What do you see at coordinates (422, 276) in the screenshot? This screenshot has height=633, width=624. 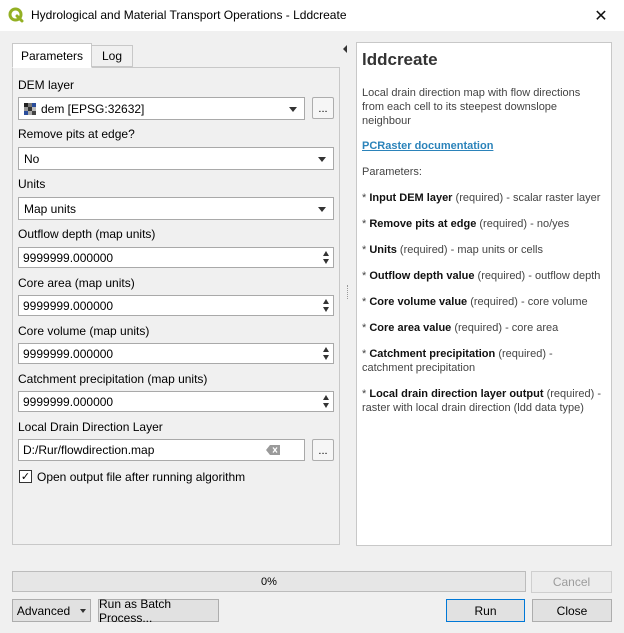 I see `help-param-name: Outflow depth value` at bounding box center [422, 276].